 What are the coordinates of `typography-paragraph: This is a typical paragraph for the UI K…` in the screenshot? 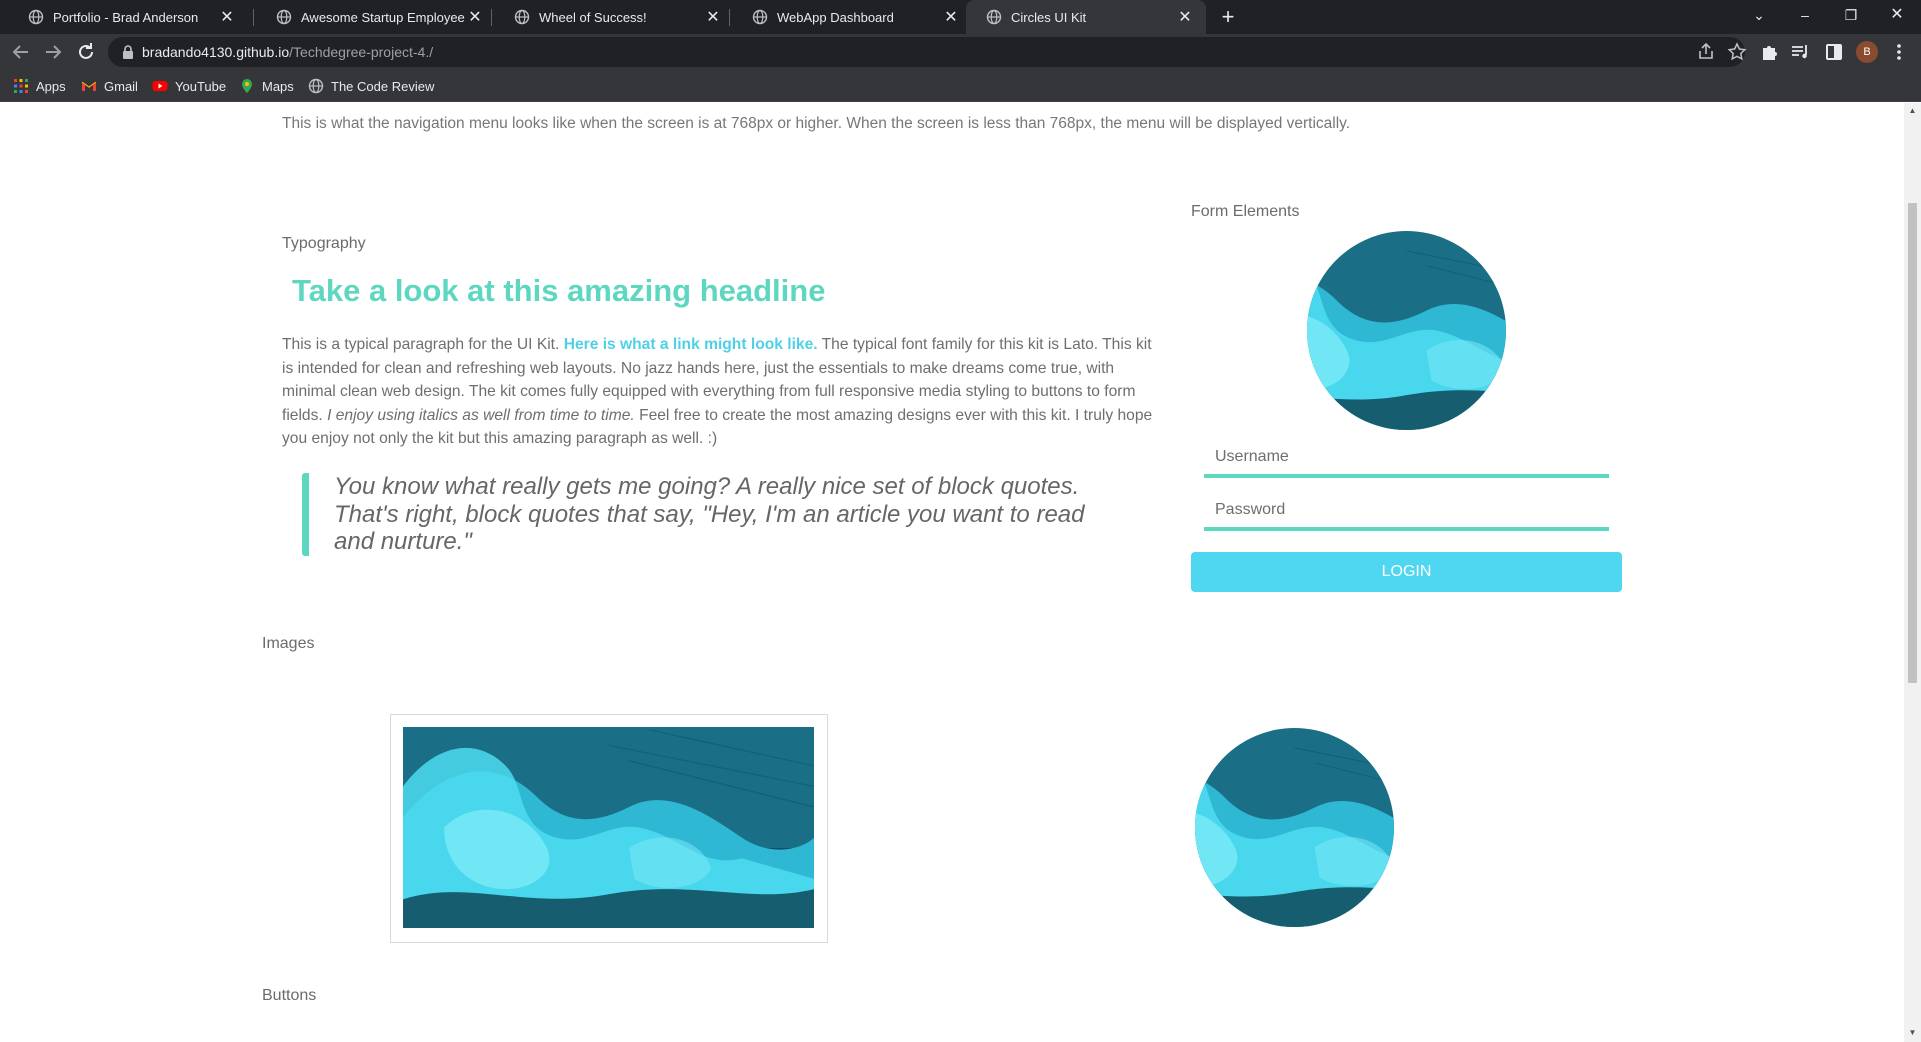 It's located at (722, 392).